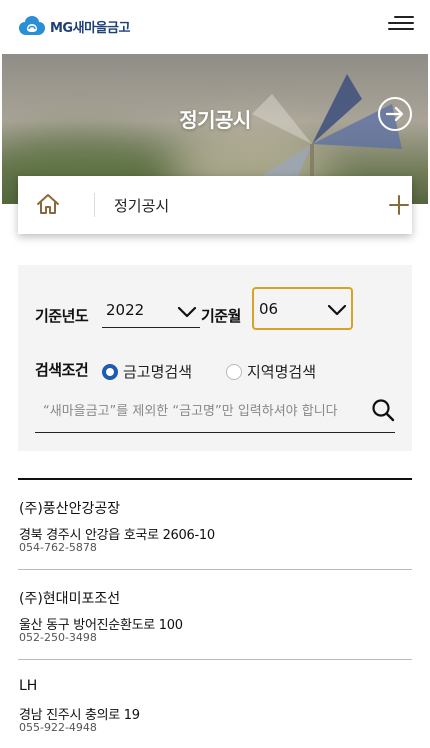  I want to click on logo-text: MG새마을금고, so click(90, 28).